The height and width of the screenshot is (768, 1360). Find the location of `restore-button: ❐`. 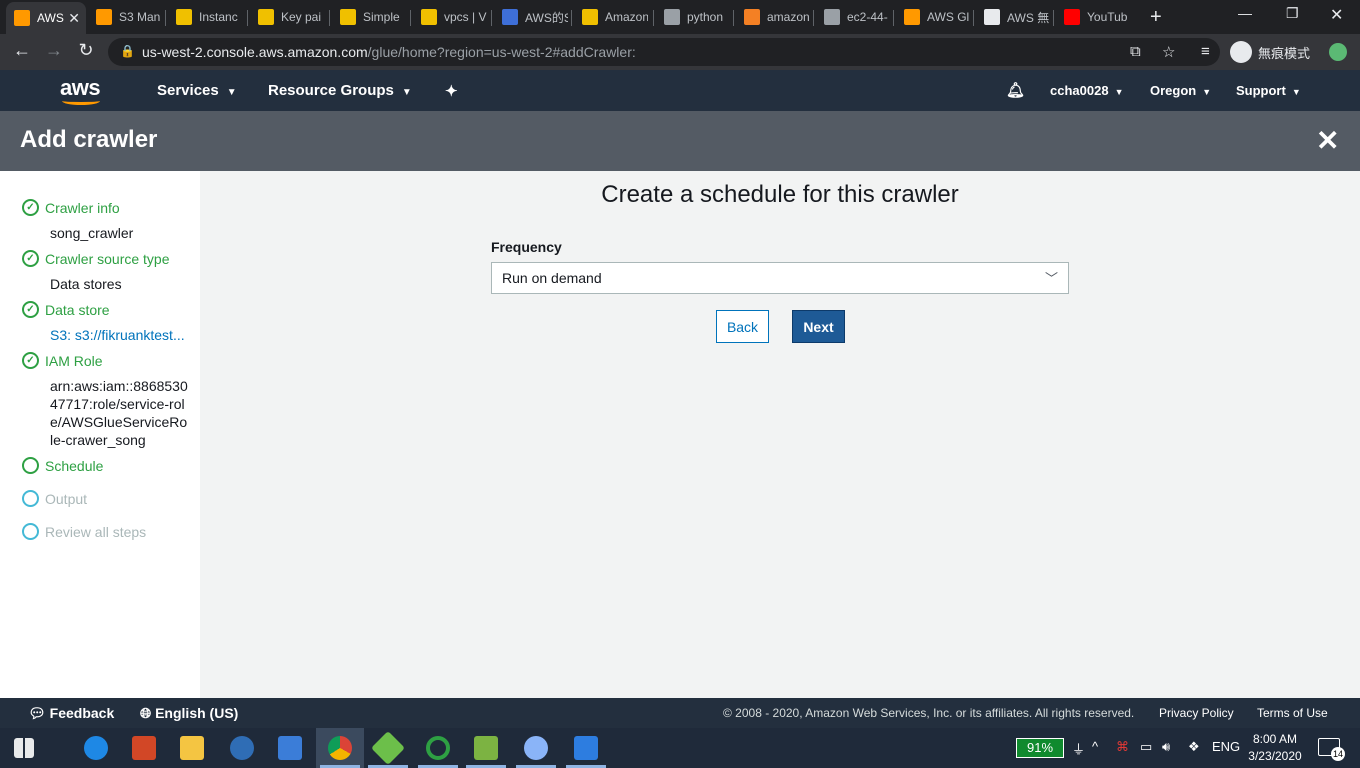

restore-button: ❐ is located at coordinates (1292, 13).